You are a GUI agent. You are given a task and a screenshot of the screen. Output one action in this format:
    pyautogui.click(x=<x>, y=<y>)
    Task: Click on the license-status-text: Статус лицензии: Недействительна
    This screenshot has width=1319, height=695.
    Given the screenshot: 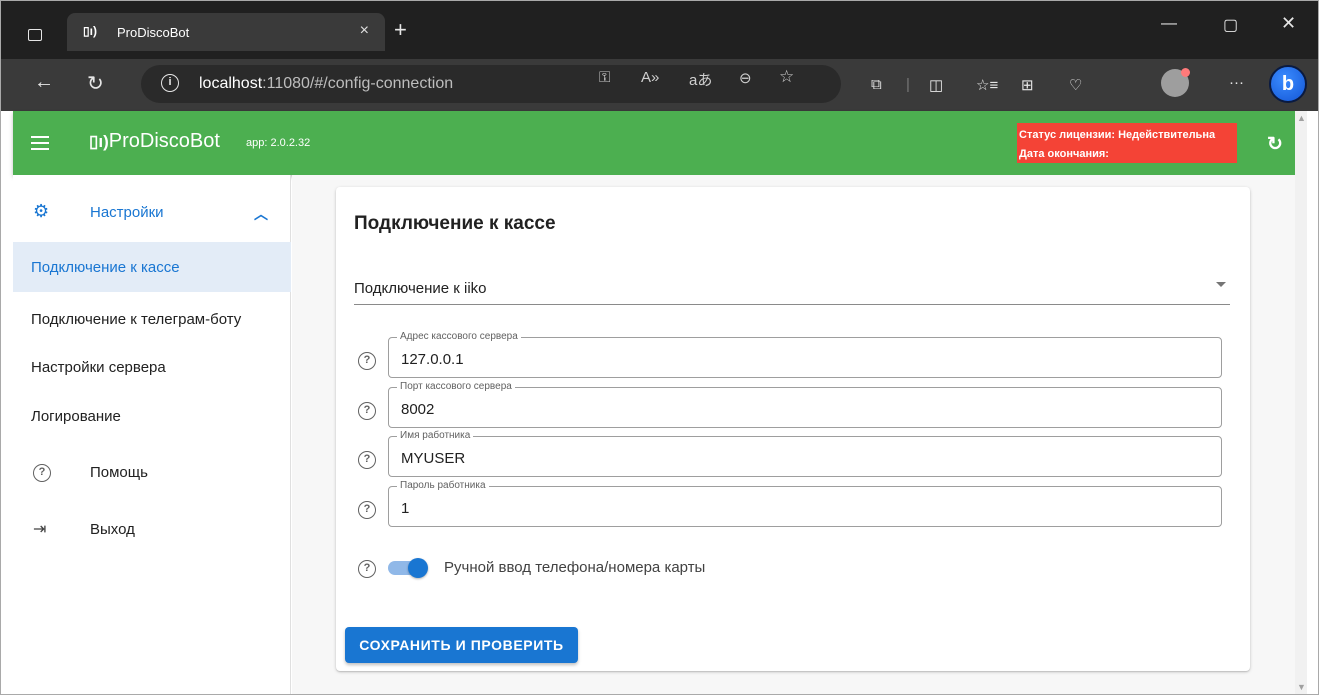 What is the action you would take?
    pyautogui.click(x=1117, y=135)
    